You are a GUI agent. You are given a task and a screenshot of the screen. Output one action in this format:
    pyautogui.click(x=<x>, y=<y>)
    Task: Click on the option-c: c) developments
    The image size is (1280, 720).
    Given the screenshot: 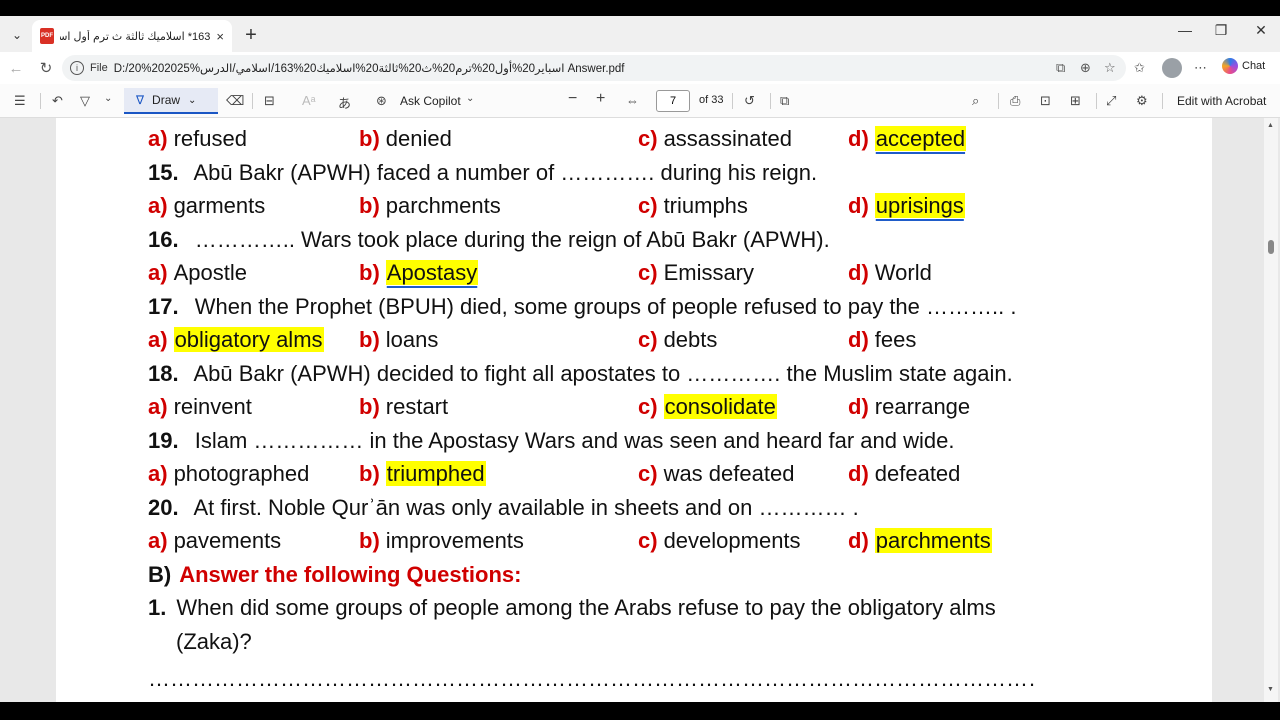 What is the action you would take?
    pyautogui.click(x=719, y=541)
    